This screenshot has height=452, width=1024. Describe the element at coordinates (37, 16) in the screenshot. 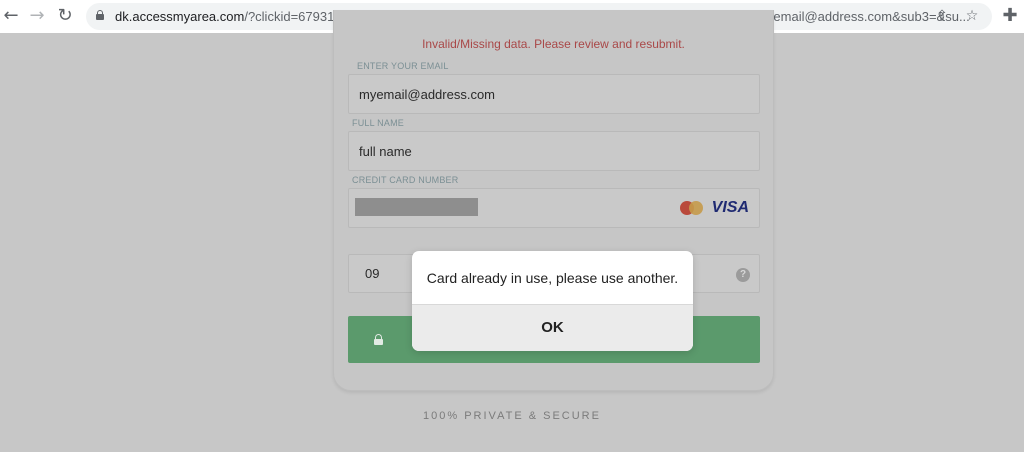

I see `forward-arrow-icon: →` at that location.